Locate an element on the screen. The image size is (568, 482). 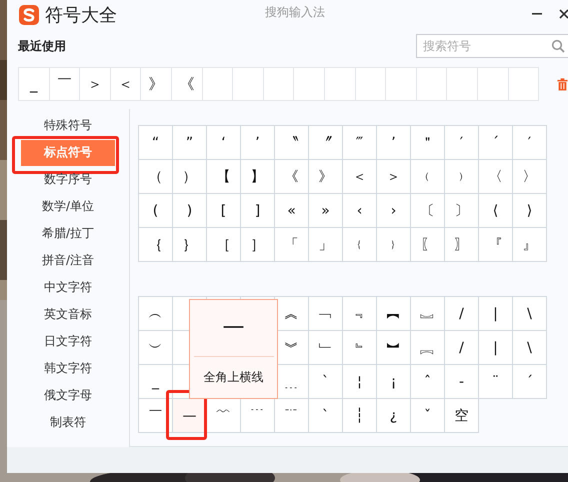
category-tab: 韩文字符 is located at coordinates (68, 369).